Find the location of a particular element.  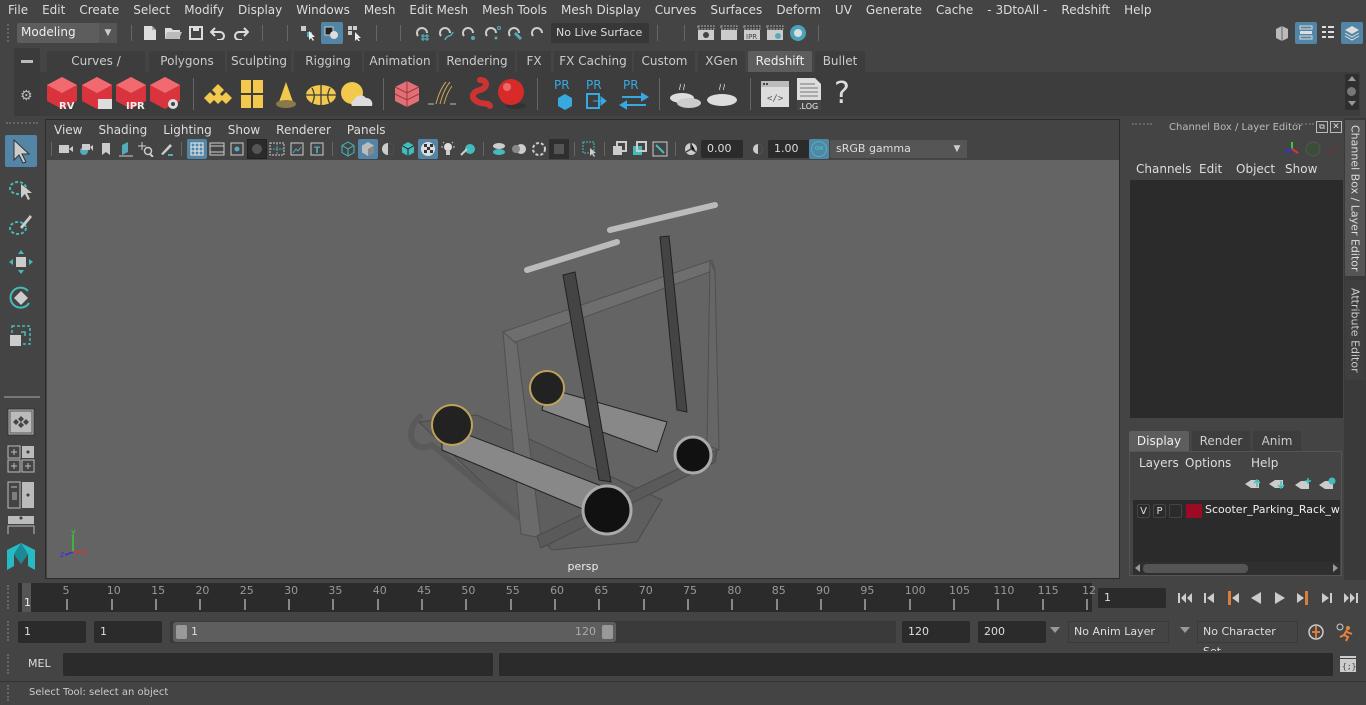

layer-horizontal-scrollbar is located at coordinates (1236, 568).